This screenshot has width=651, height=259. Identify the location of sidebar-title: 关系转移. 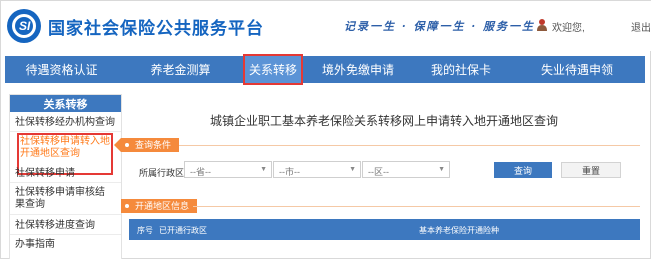
(65, 103).